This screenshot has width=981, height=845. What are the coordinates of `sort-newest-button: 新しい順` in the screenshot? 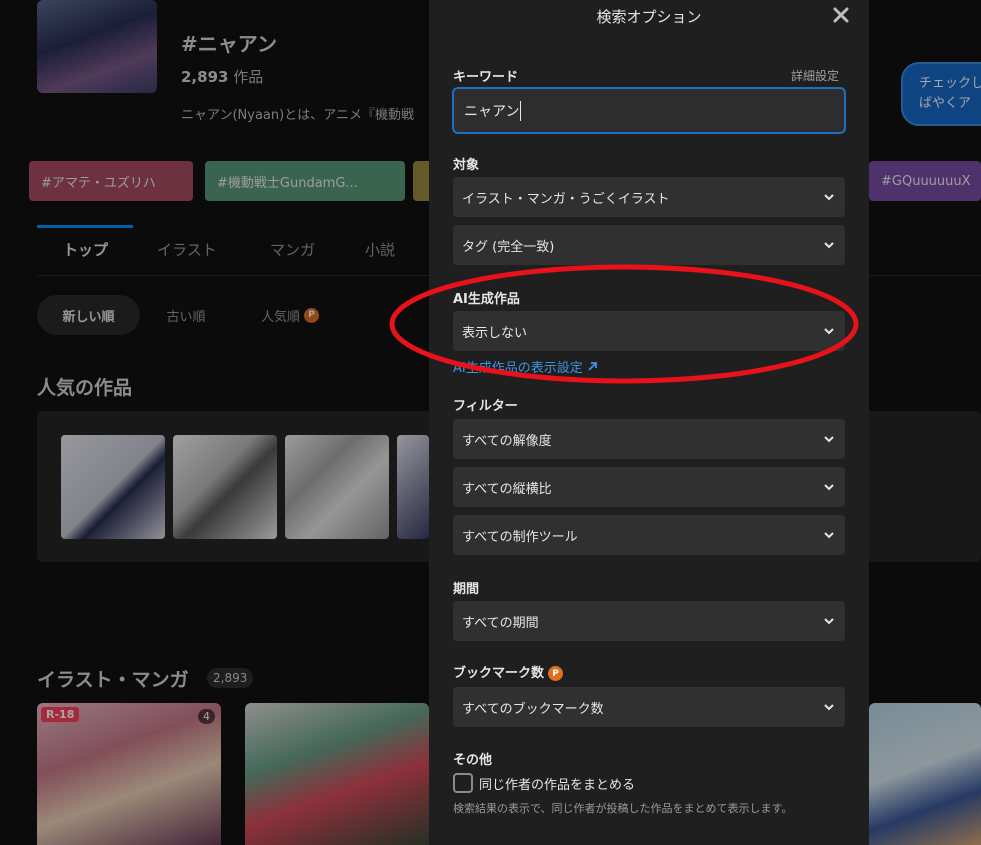 It's located at (88, 315).